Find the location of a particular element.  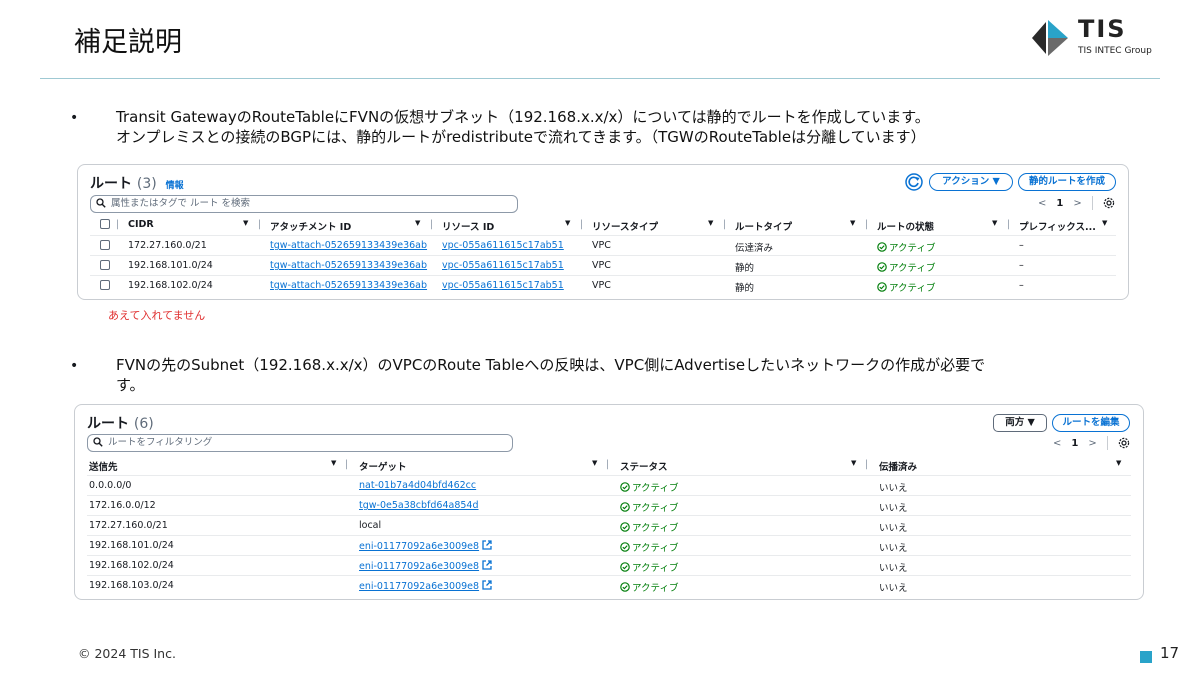

tgw-col-cidr: CIDR is located at coordinates (141, 224).